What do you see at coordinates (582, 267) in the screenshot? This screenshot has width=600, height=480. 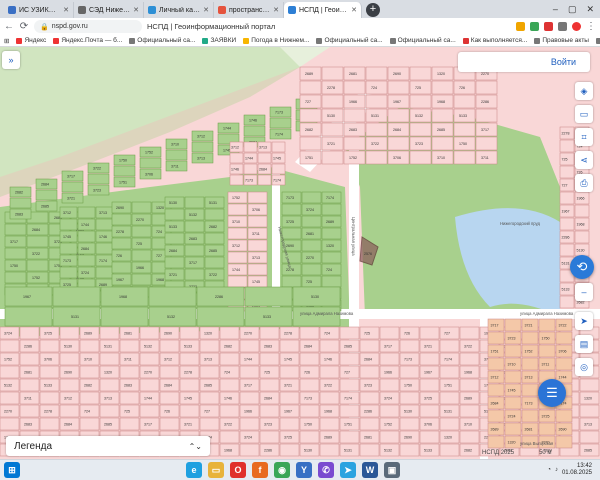 I see `gosuslugi-icon: ⟲` at bounding box center [582, 267].